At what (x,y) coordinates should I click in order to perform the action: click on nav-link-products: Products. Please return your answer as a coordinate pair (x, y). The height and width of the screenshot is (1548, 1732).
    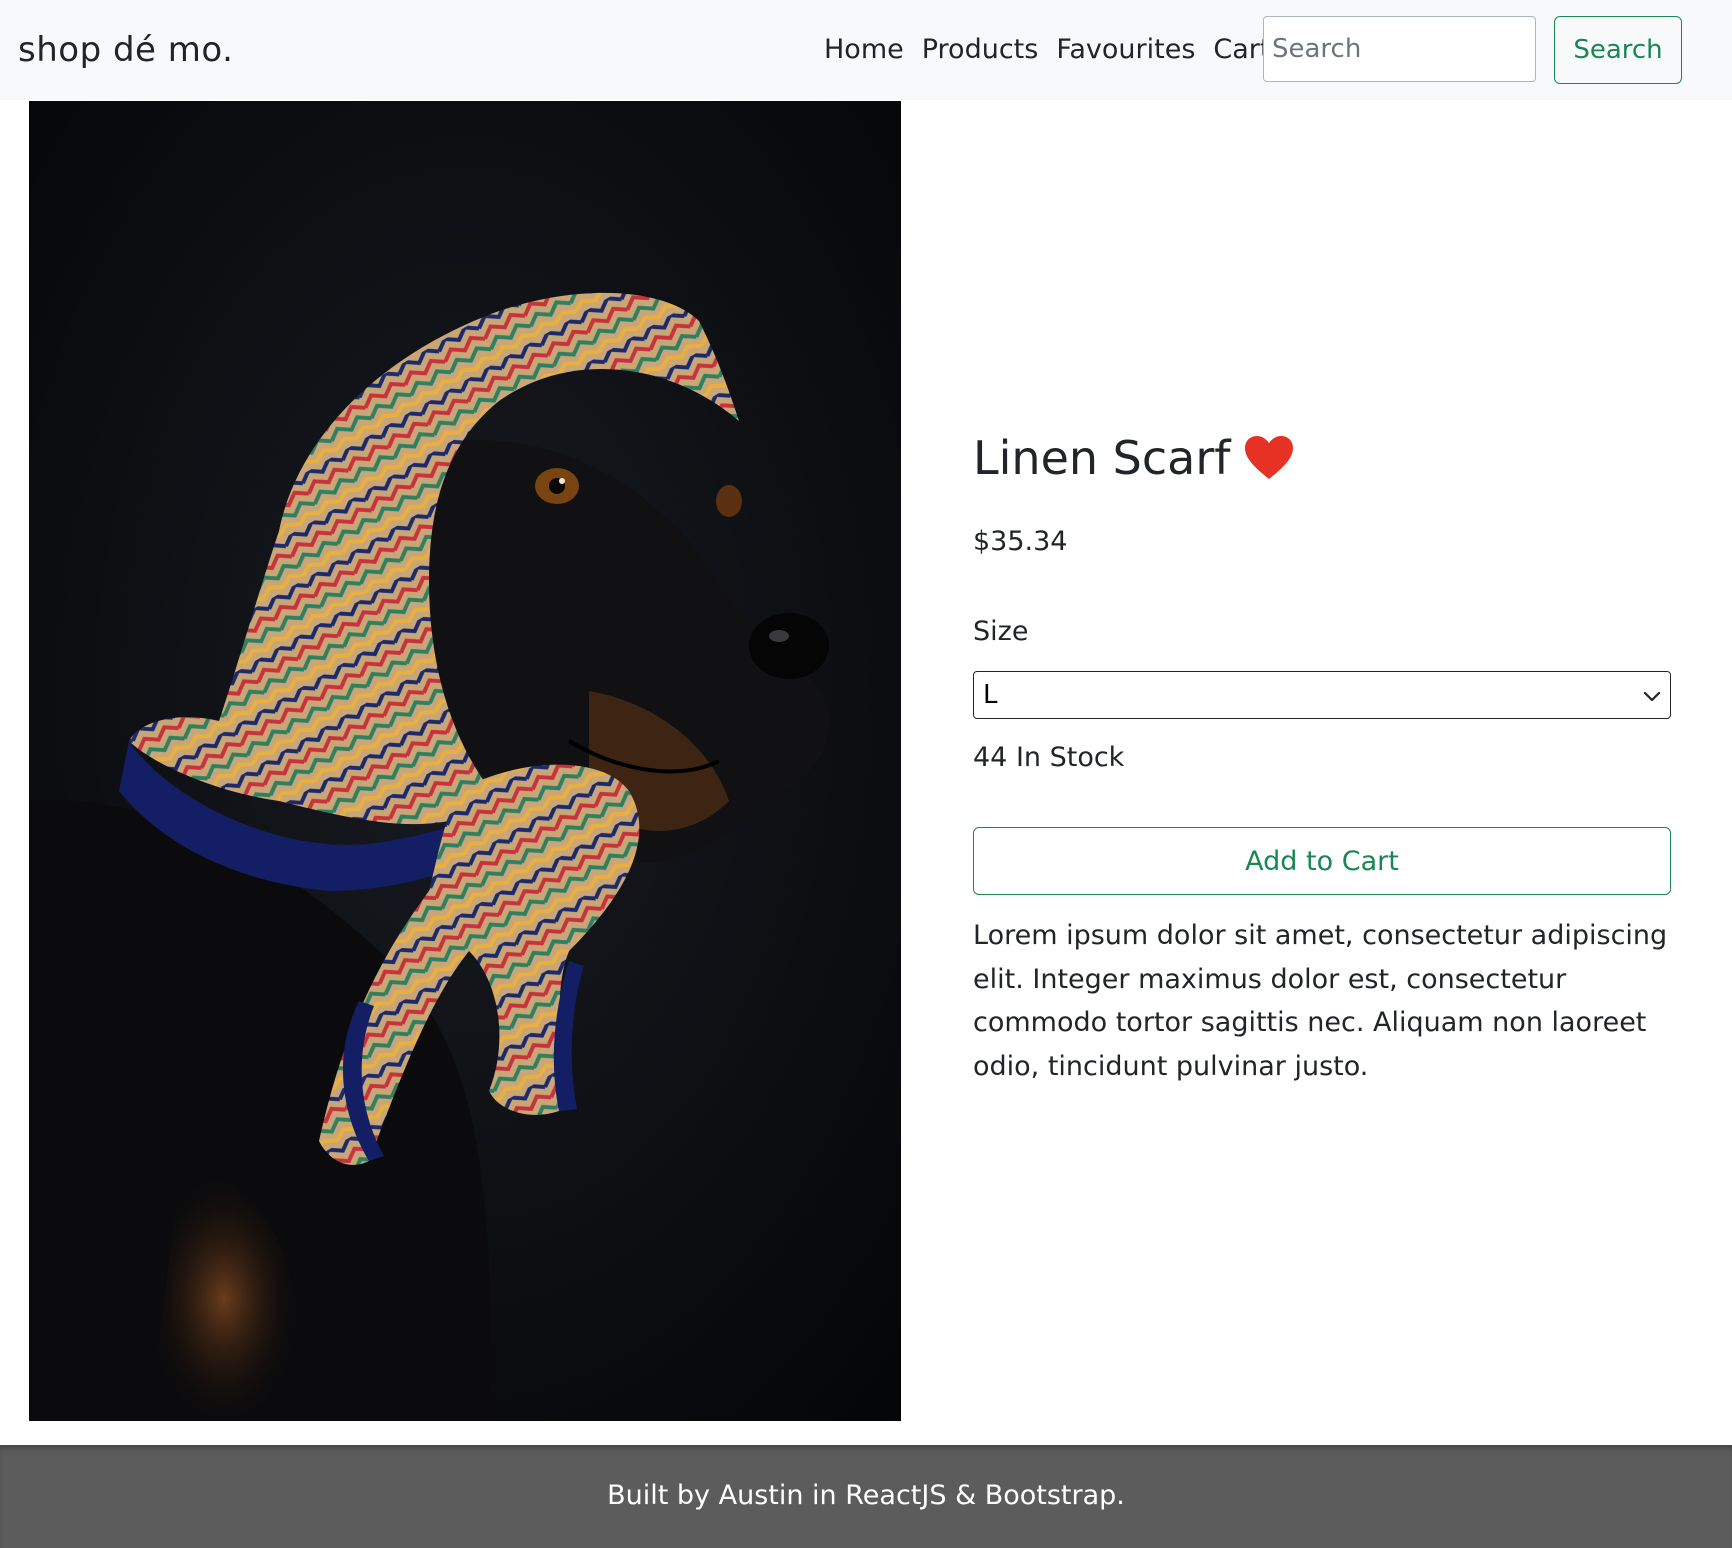
    Looking at the image, I should click on (980, 50).